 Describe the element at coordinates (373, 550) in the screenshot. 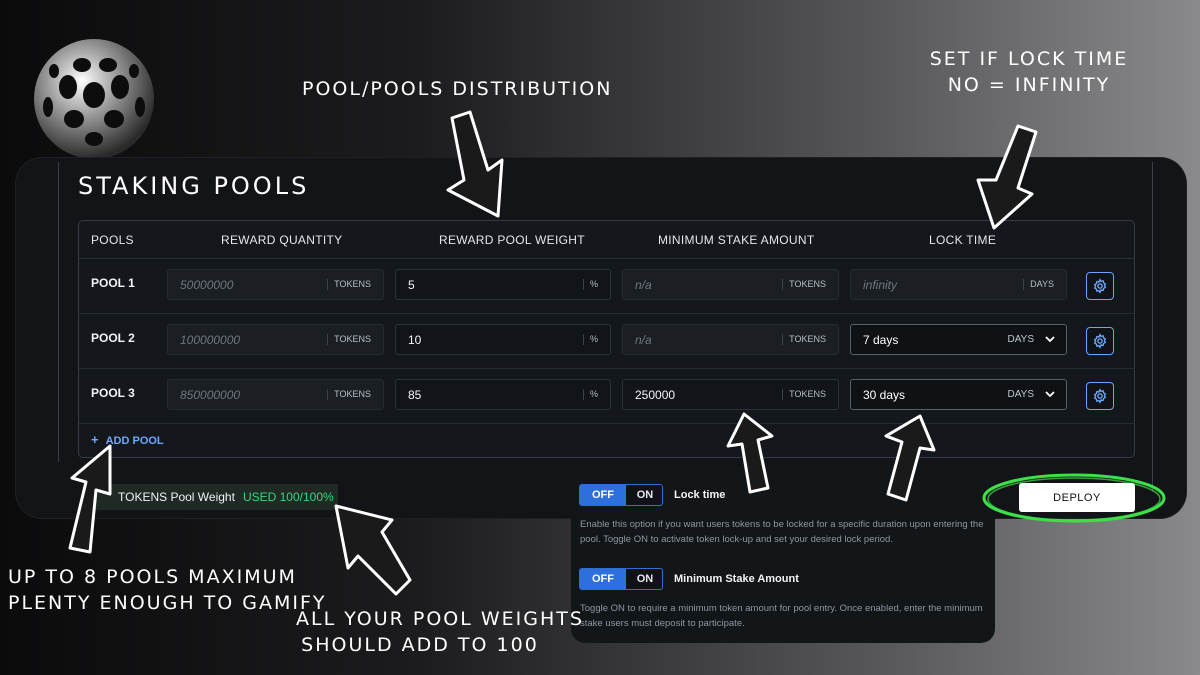

I see `arrow-up-left-icon` at that location.